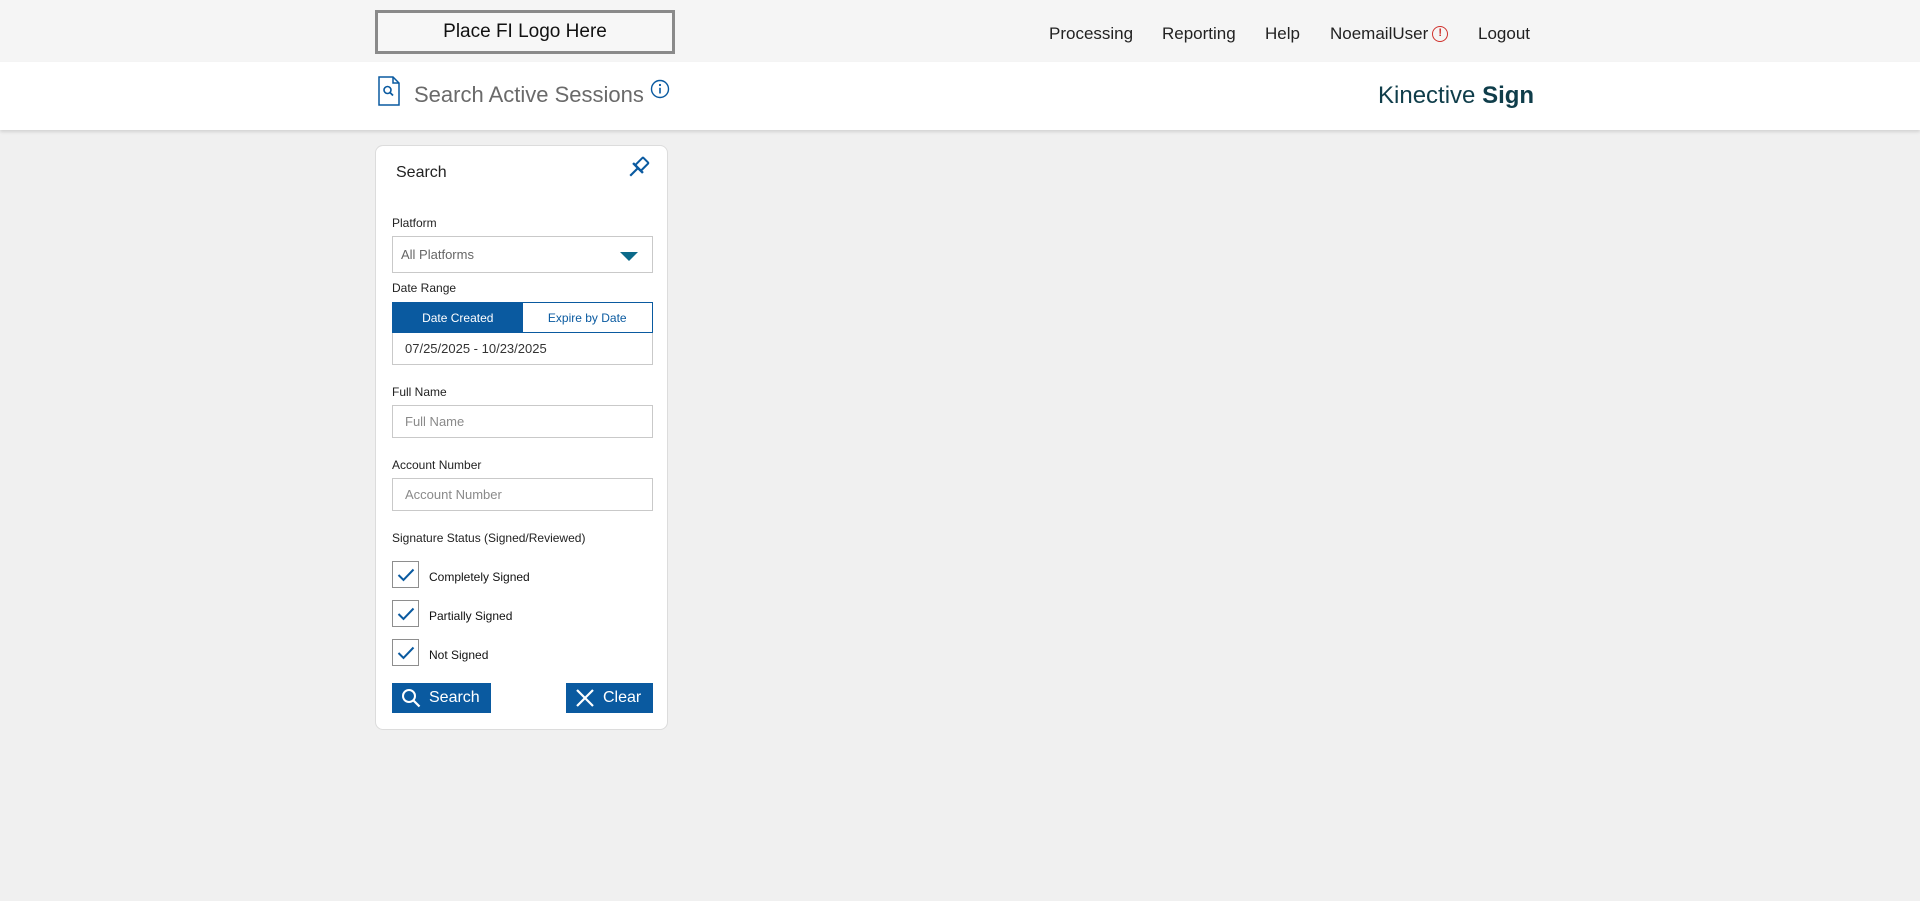 Image resolution: width=1920 pixels, height=901 pixels. I want to click on close-icon, so click(585, 698).